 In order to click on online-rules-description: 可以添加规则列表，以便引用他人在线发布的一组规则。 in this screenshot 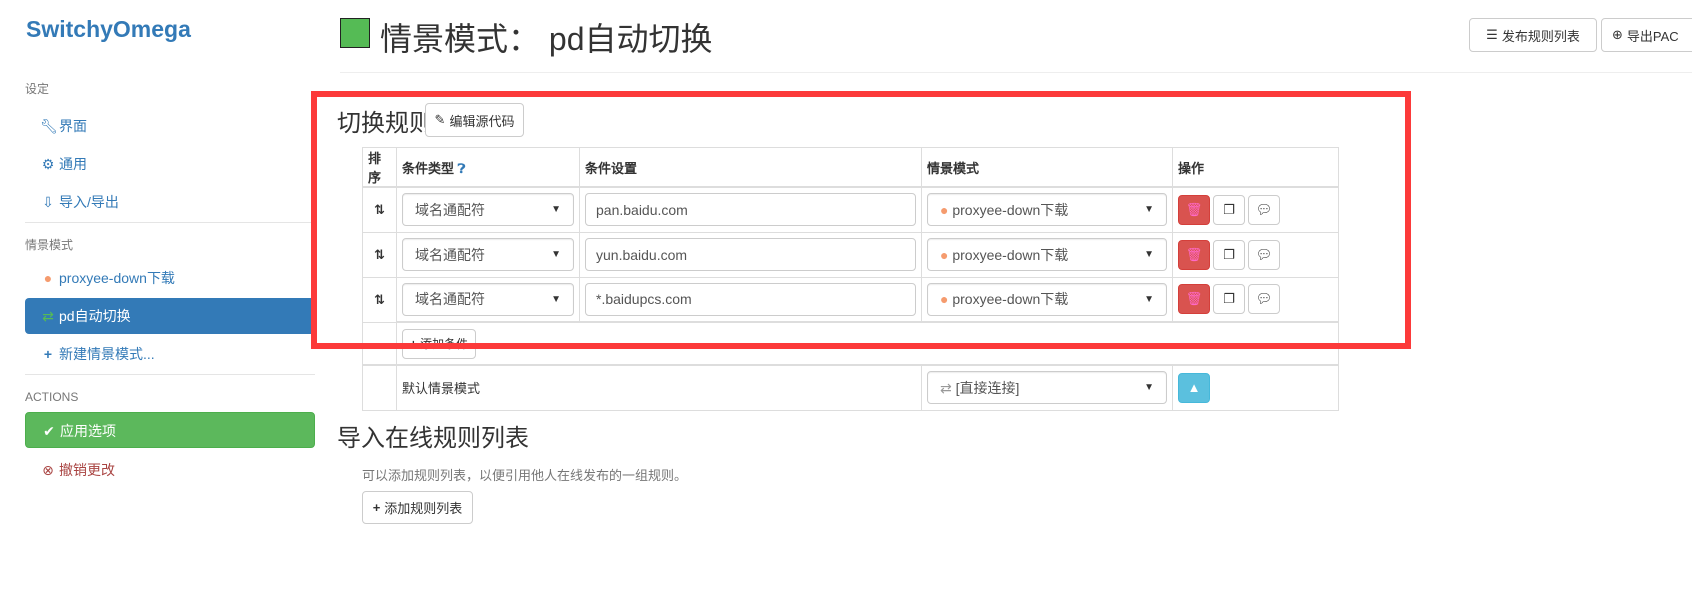, I will do `click(525, 475)`.